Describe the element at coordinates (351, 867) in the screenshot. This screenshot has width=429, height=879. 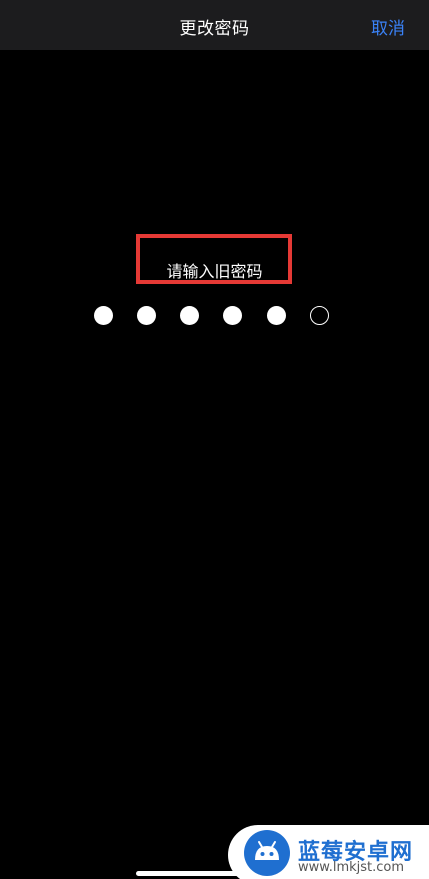
I see `watermark-url: www.lmkjst.com` at that location.